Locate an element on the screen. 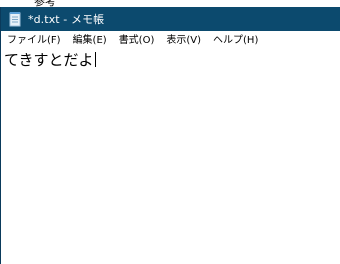 This screenshot has height=264, width=340. window-title: *d.txt - メモ帳 is located at coordinates (66, 19).